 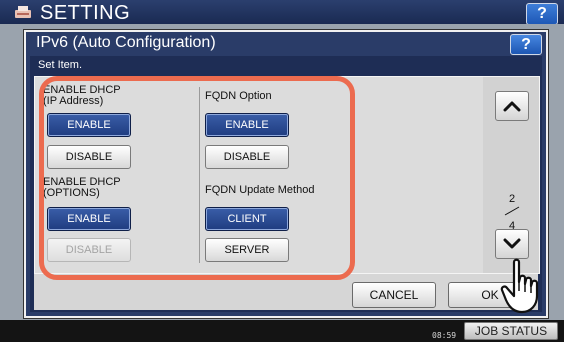 I want to click on page-current: 2, so click(x=512, y=199).